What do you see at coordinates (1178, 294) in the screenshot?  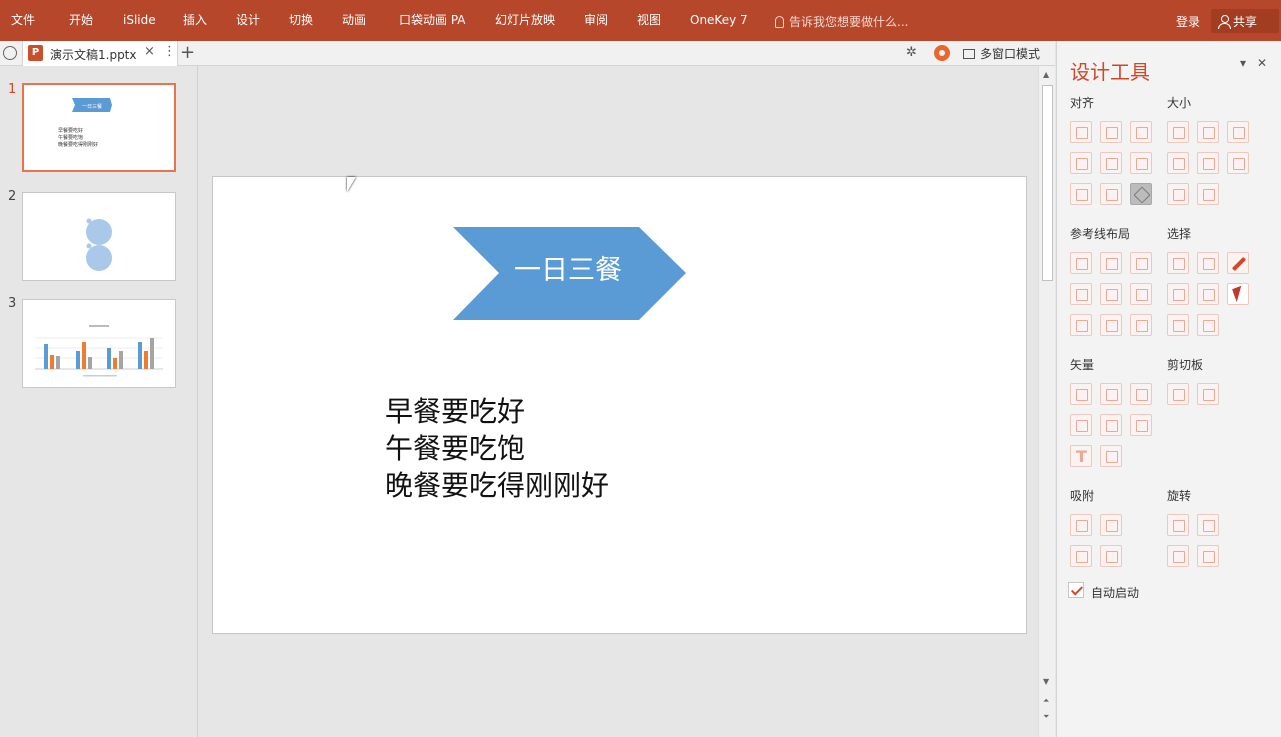 I see `select-front-icon` at bounding box center [1178, 294].